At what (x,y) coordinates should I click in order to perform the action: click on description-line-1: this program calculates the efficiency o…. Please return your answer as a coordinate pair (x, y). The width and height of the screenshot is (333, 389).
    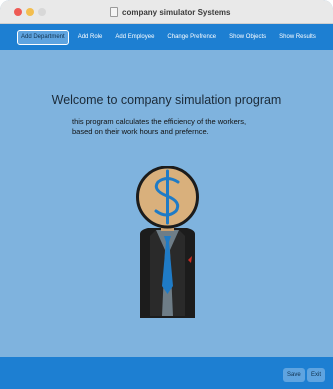
    Looking at the image, I should click on (159, 121).